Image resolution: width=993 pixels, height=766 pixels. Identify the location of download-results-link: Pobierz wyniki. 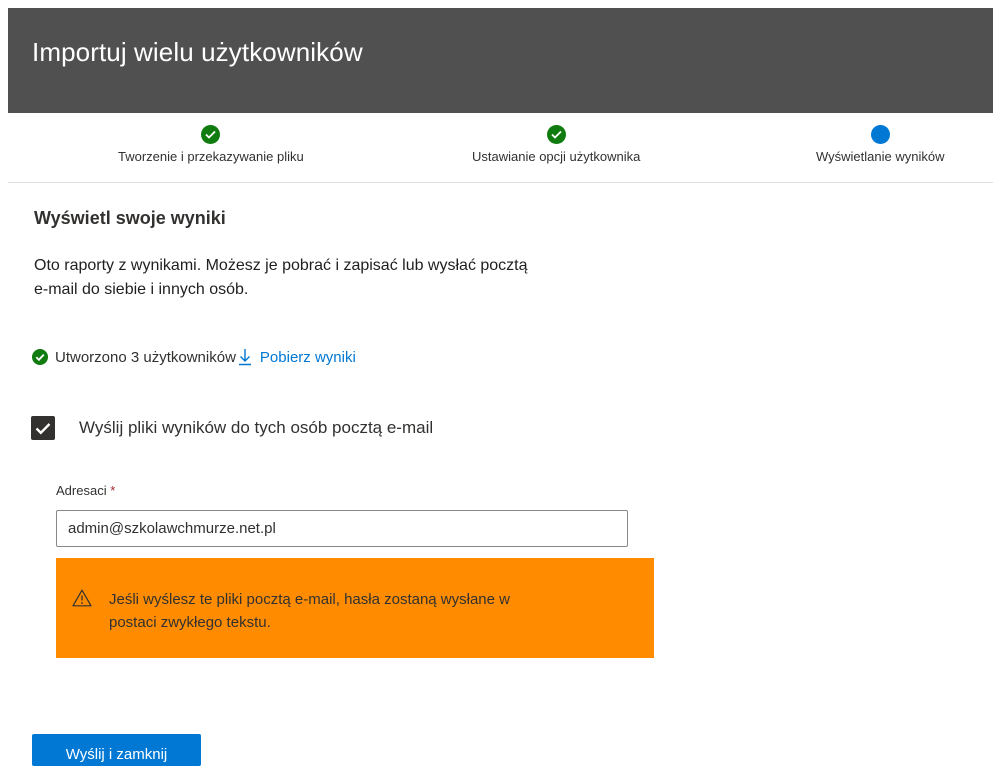
(308, 357).